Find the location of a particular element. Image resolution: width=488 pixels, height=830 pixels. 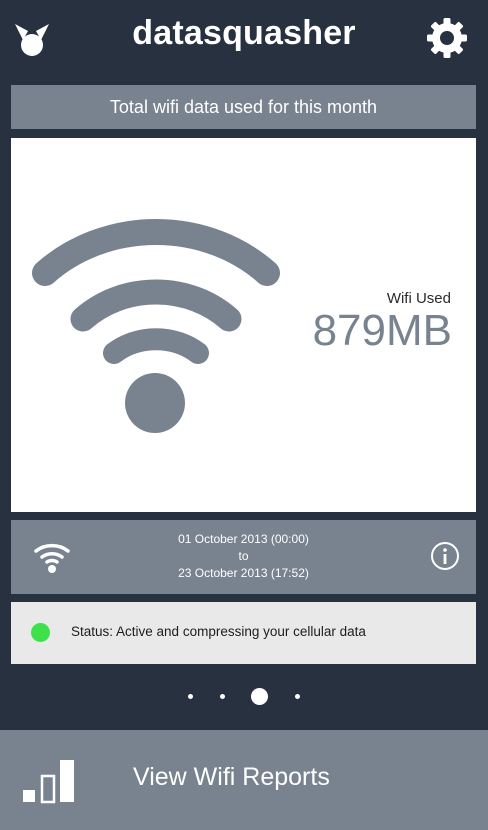

status-indicator-icon is located at coordinates (40, 632).